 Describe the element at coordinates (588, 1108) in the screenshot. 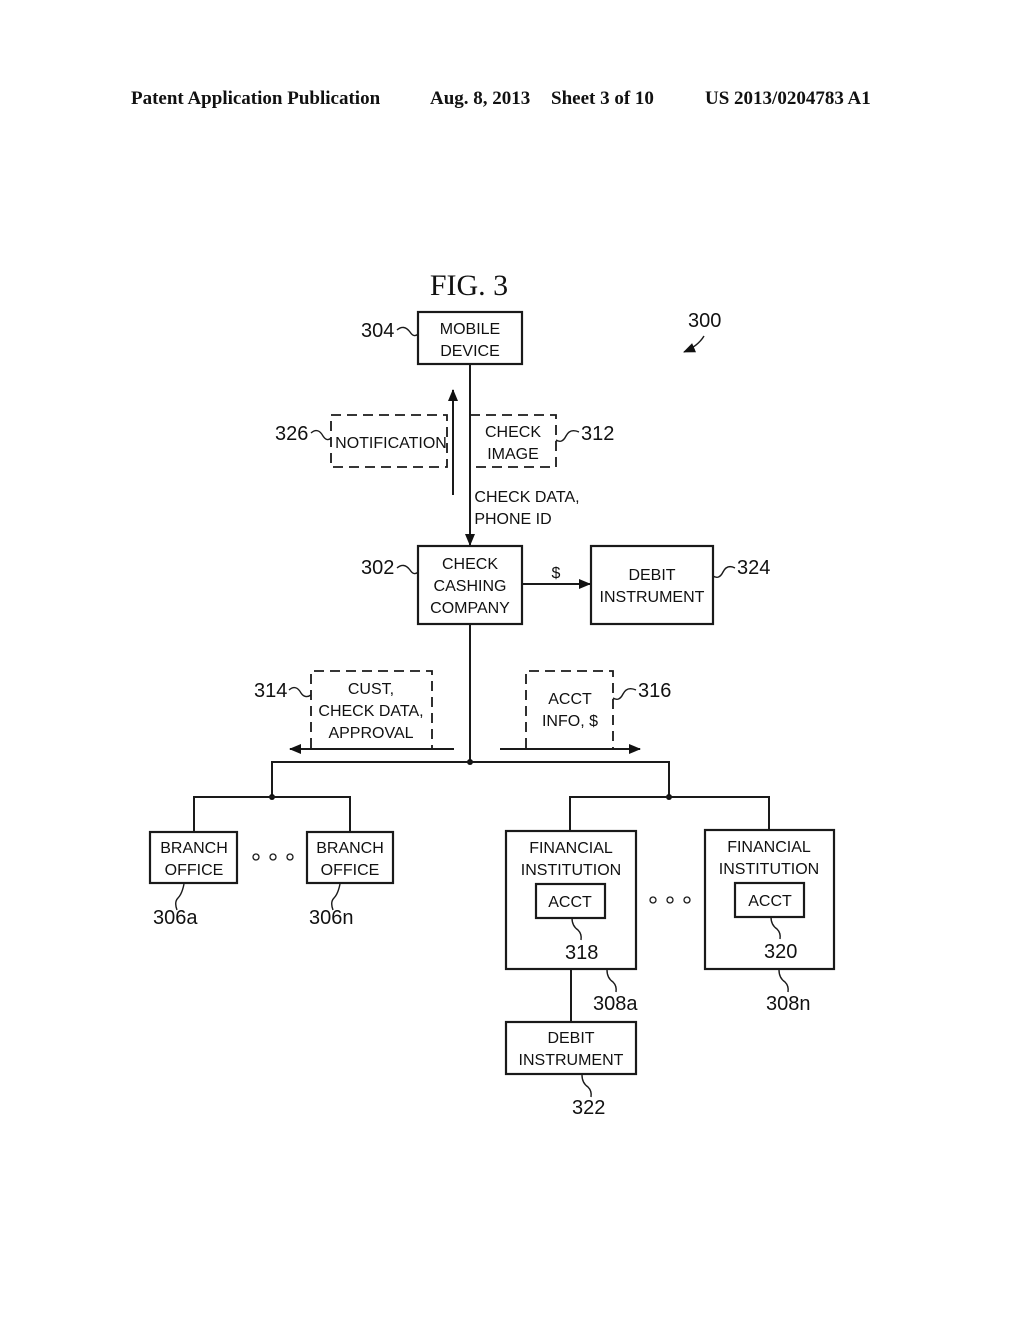

I see `debit-instrument-bottom-ref: 322` at that location.